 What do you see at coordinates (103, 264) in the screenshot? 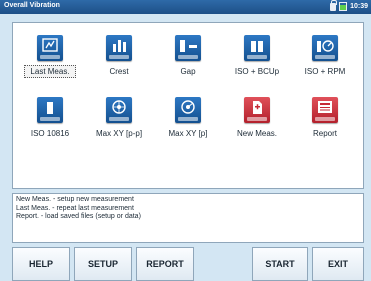
I see `setup-button: SETUP` at bounding box center [103, 264].